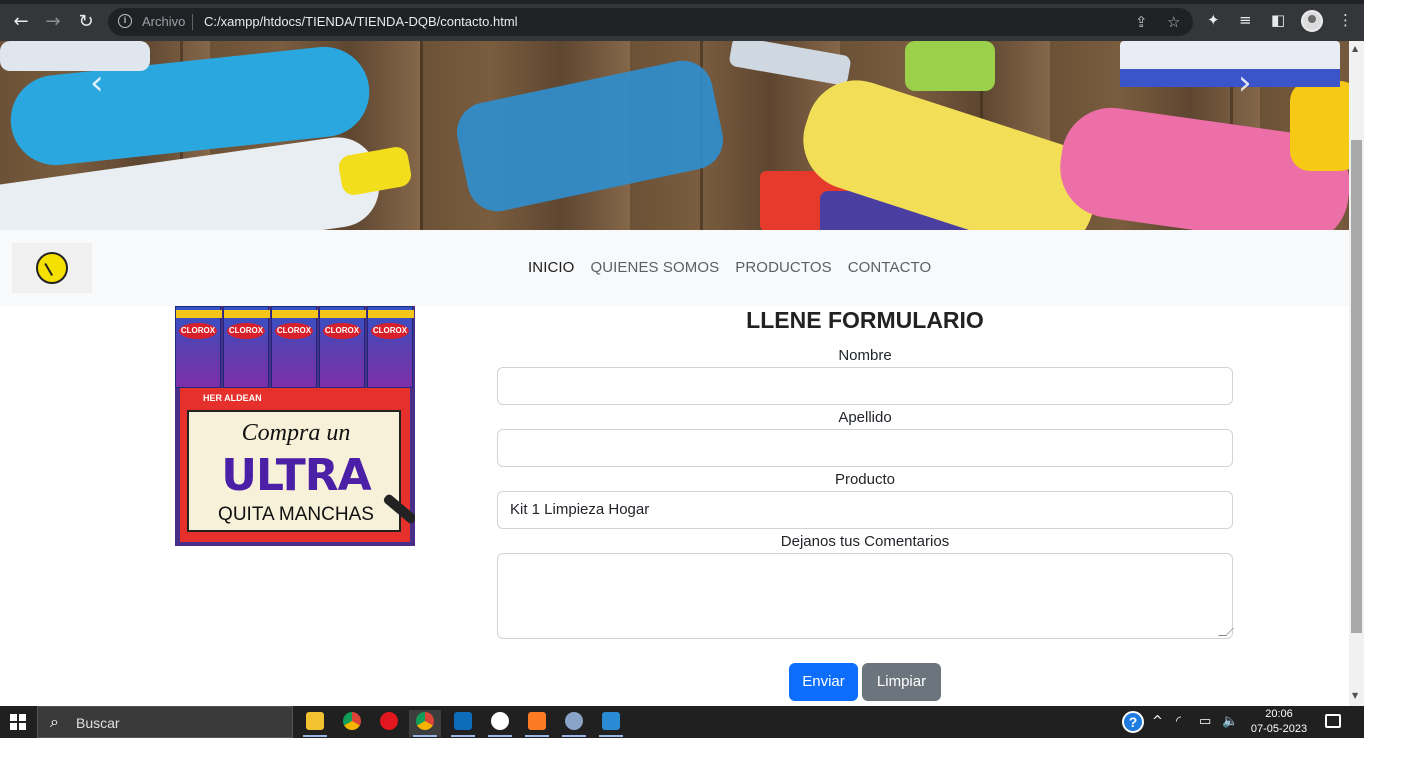  What do you see at coordinates (654, 267) in the screenshot?
I see `nav-quienes-somos: QUIENES SOMOS` at bounding box center [654, 267].